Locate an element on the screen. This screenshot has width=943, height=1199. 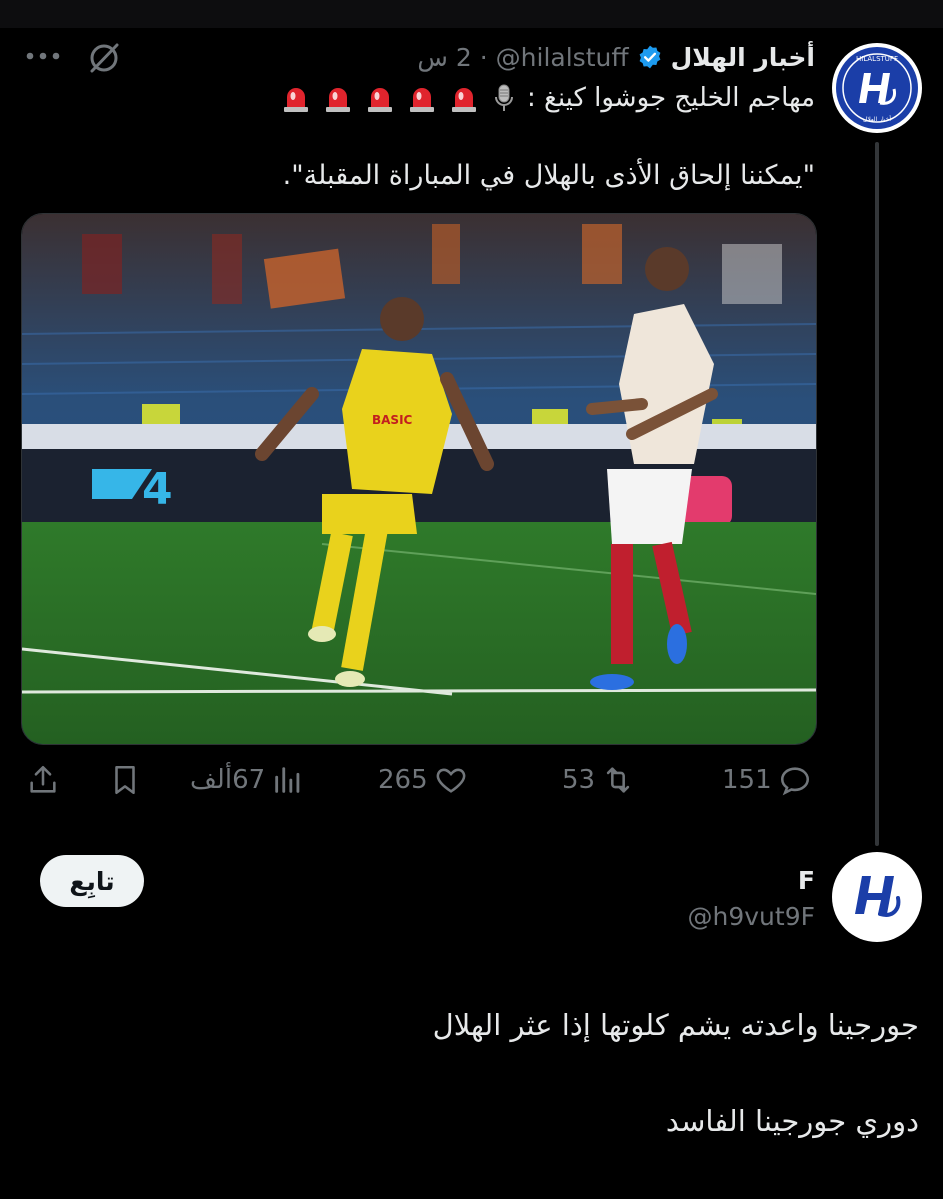
verified-badge-icon is located at coordinates (649, 57).